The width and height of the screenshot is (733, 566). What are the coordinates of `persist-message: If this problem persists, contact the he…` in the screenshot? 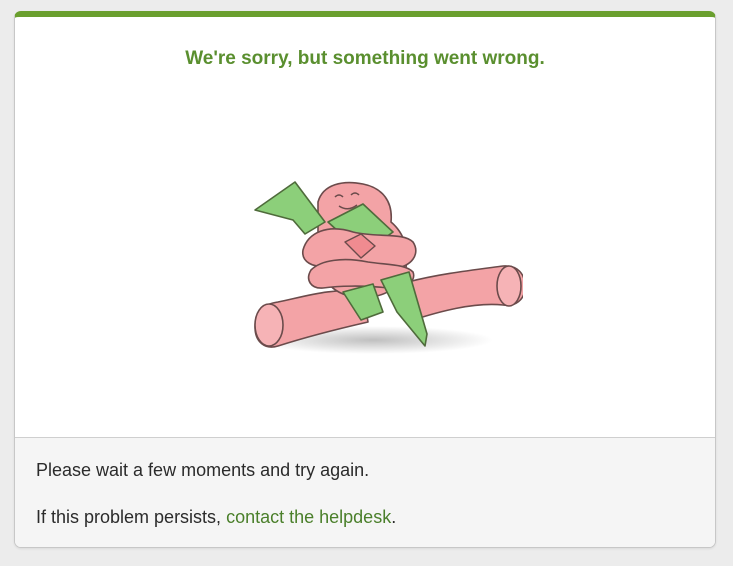 It's located at (216, 517).